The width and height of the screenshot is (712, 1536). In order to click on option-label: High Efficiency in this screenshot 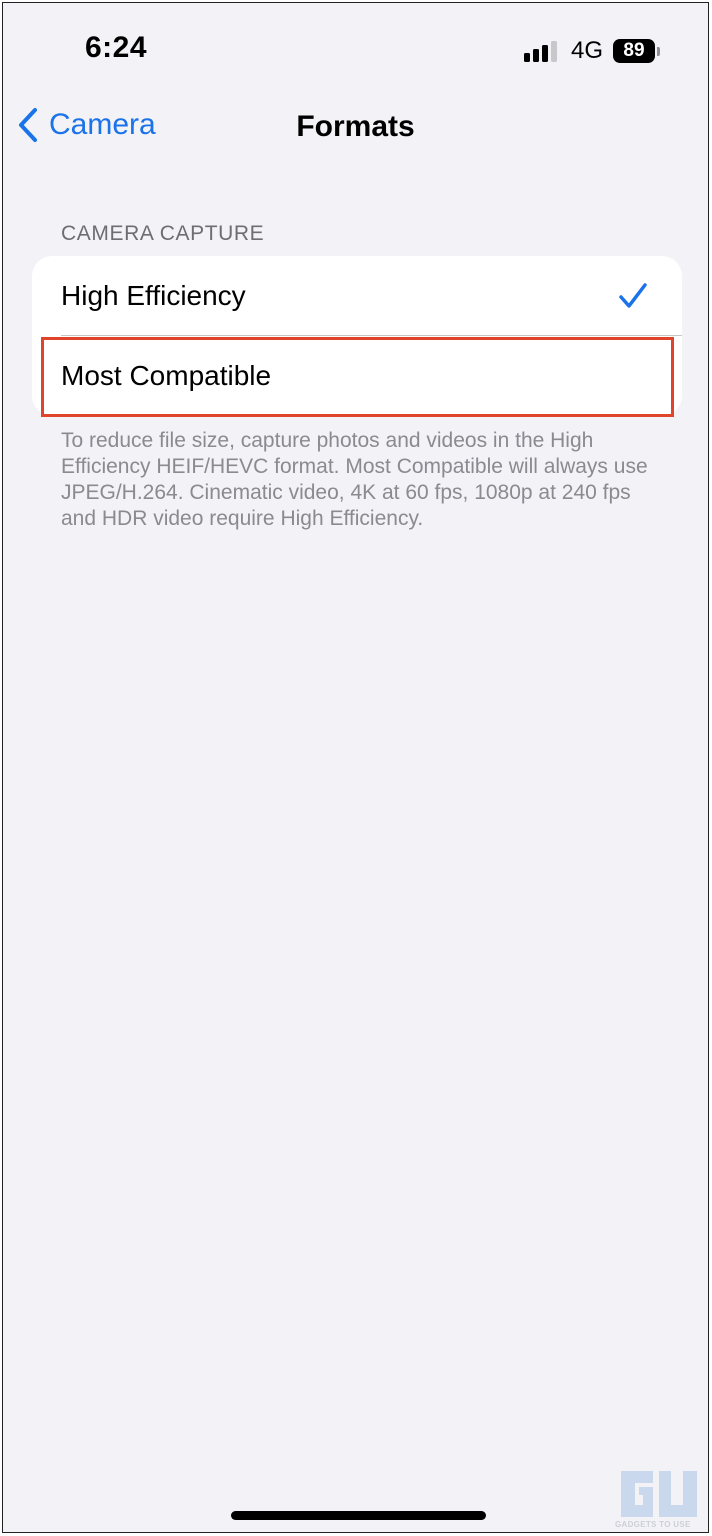, I will do `click(153, 295)`.